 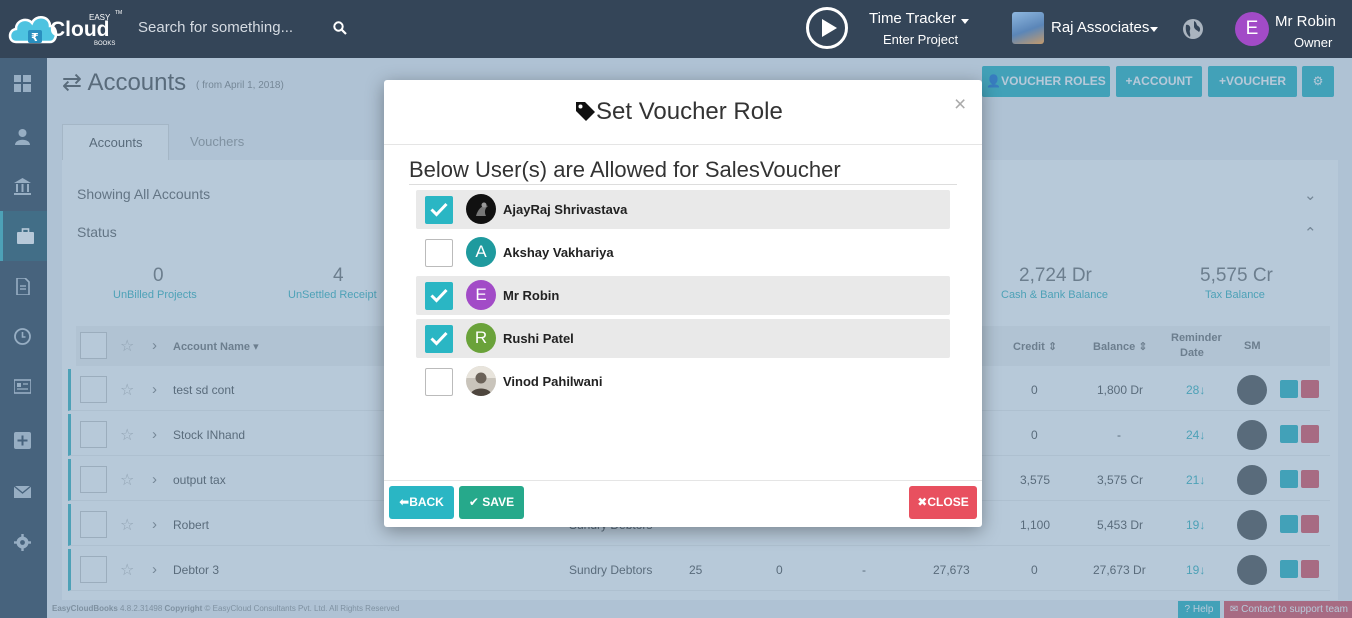 I want to click on tag-icon, so click(x=585, y=111).